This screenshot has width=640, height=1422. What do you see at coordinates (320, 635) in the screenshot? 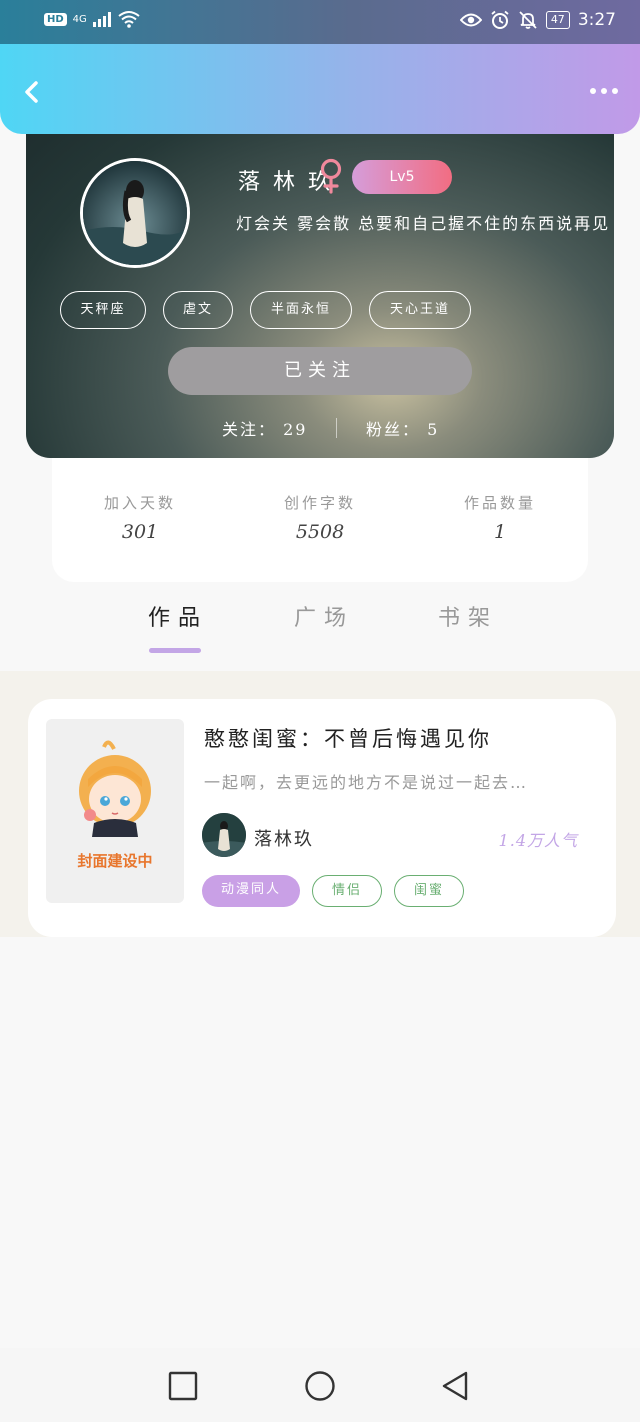
I see `content-tabs: 作品 广场 书架` at bounding box center [320, 635].